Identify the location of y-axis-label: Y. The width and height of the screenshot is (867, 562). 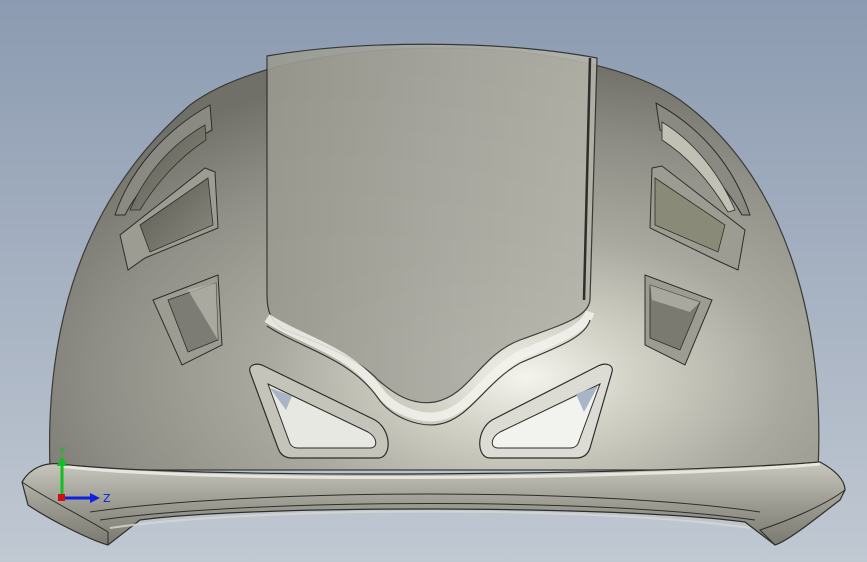
(62, 451).